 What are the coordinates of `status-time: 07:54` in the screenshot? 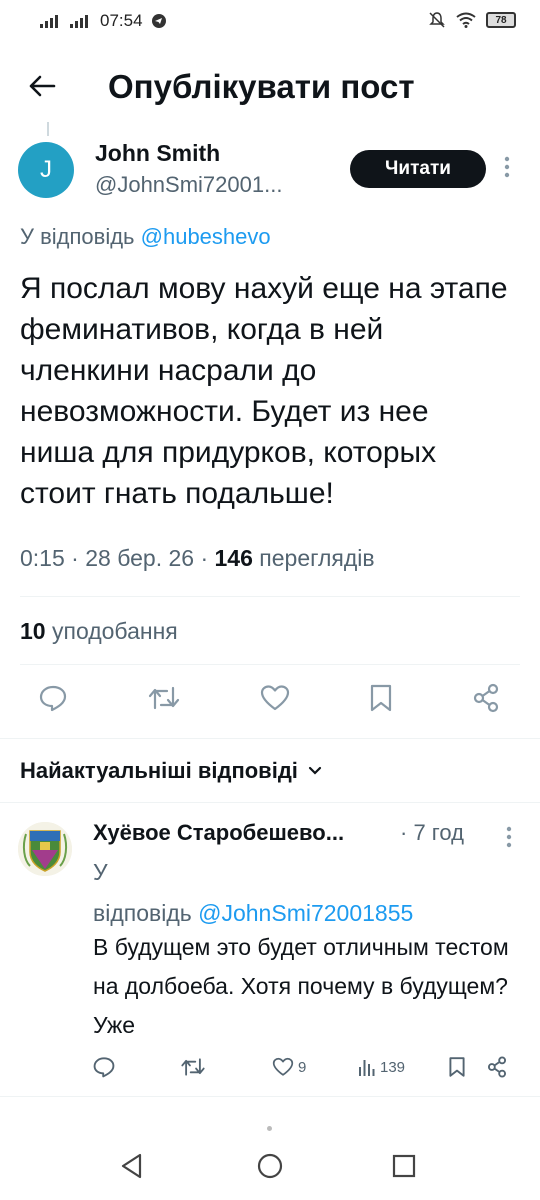 It's located at (121, 20).